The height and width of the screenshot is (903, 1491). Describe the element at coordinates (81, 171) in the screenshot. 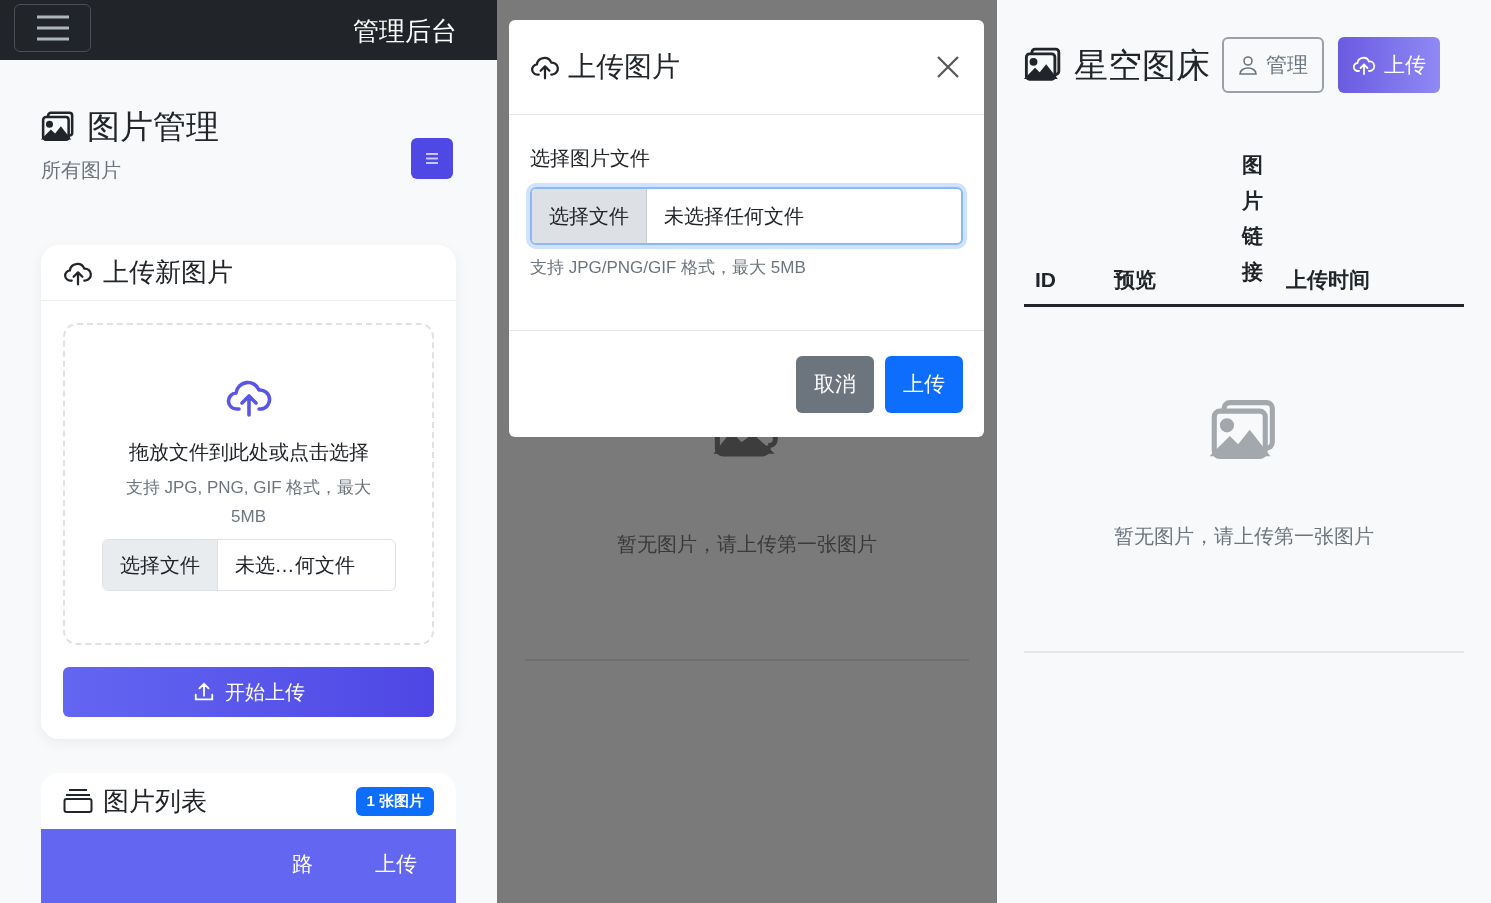

I see `page-subtitle: 所有图片` at that location.